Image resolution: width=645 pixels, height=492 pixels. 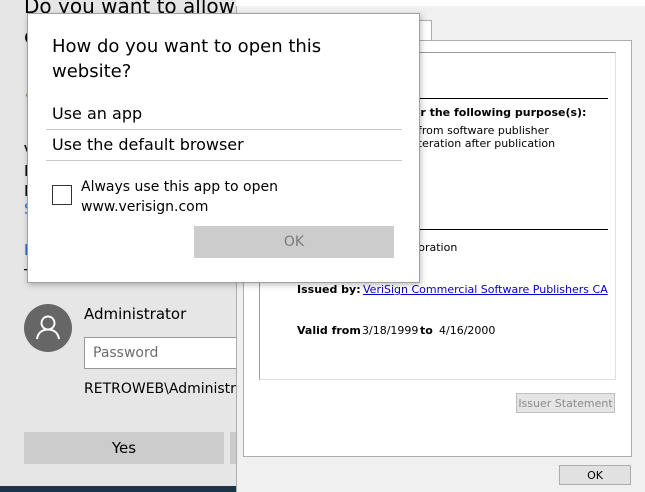 What do you see at coordinates (329, 289) in the screenshot?
I see `issued-by-label: Issued by:` at bounding box center [329, 289].